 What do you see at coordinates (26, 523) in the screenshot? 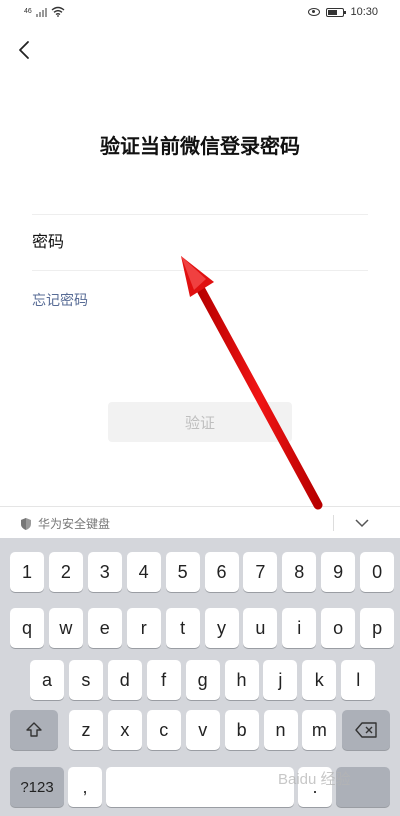
I see `shield-icon` at bounding box center [26, 523].